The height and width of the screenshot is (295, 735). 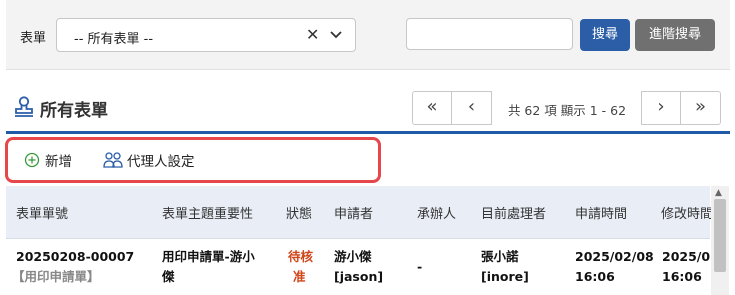 I want to click on scrollbar-thumb, so click(x=720, y=235).